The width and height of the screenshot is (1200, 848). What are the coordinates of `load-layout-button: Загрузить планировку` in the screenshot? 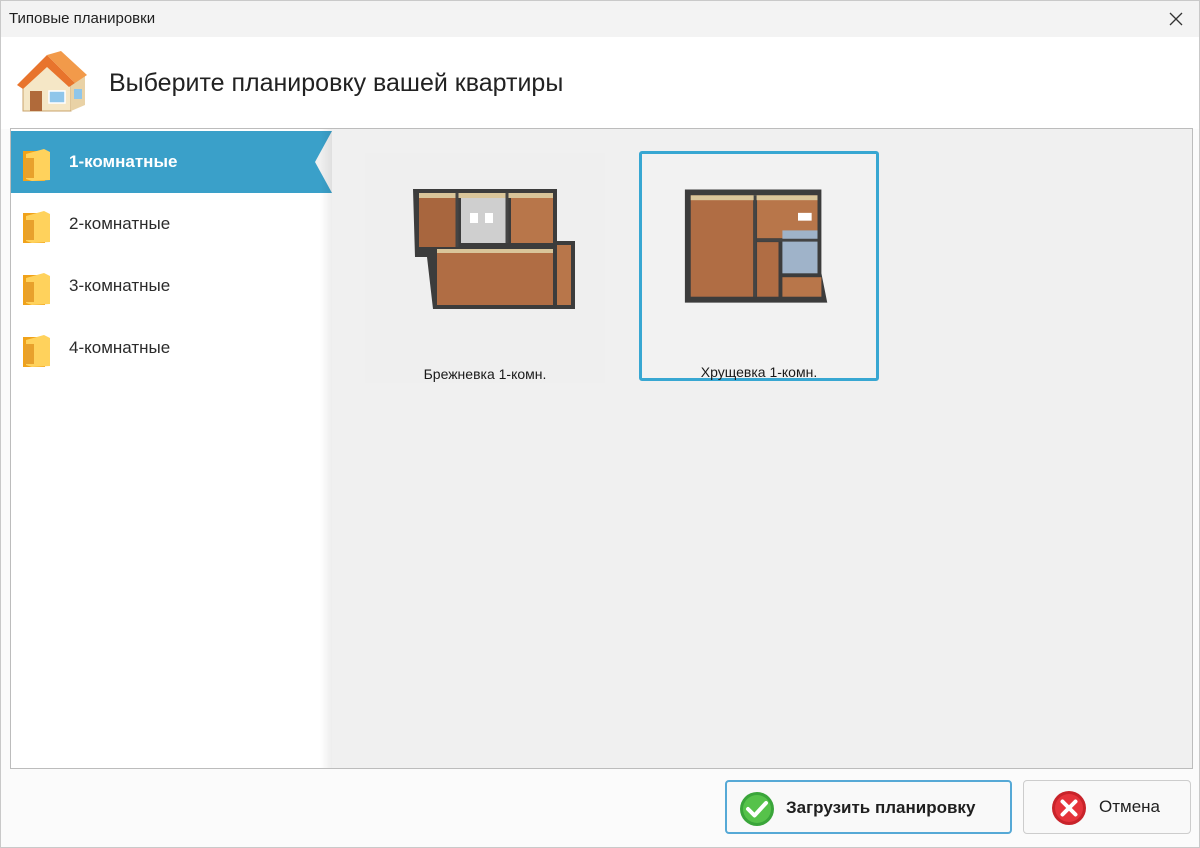 It's located at (868, 807).